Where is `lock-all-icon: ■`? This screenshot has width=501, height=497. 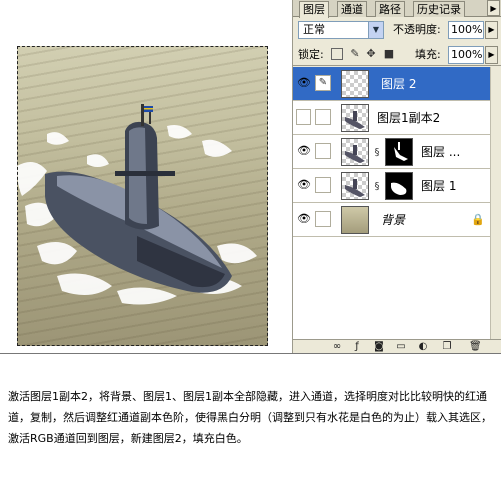
lock-all-icon: ■ is located at coordinates (389, 54).